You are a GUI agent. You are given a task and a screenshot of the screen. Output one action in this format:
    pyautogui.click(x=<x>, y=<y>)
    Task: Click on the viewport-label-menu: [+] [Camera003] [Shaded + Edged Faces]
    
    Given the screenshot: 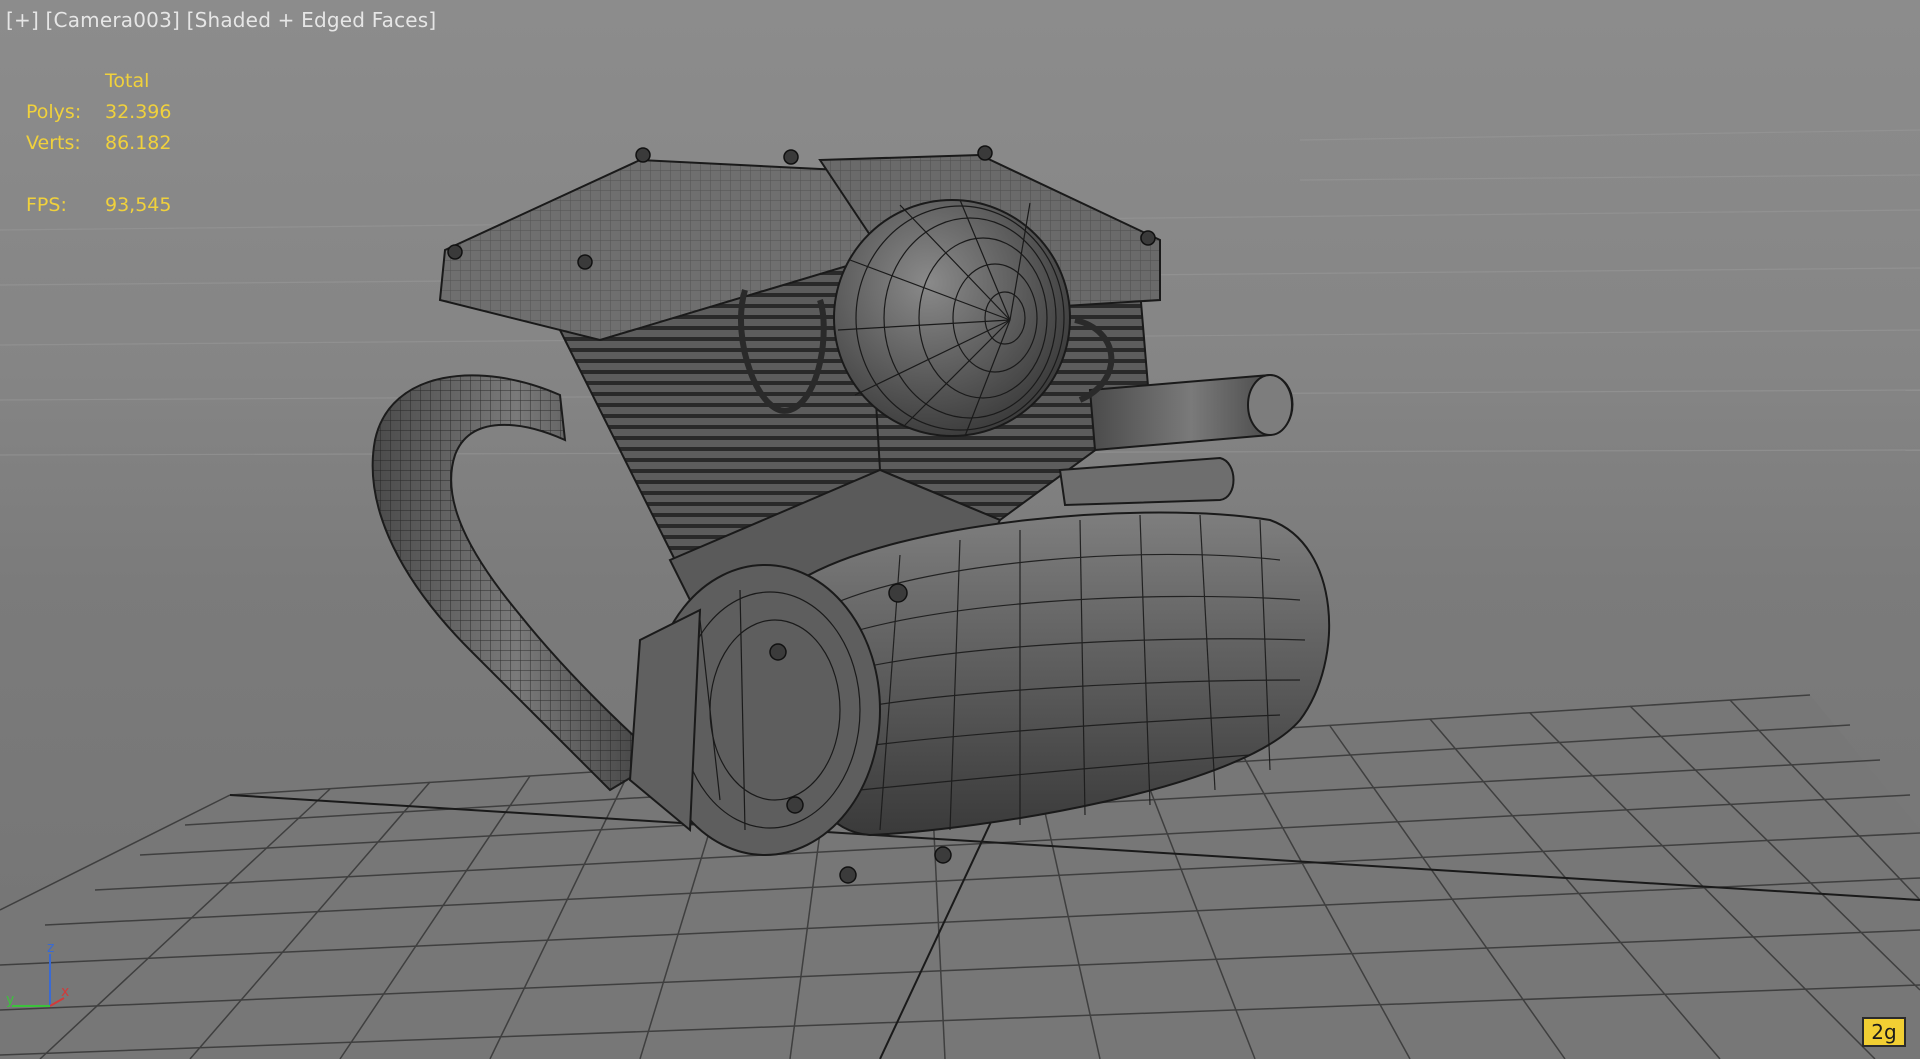 What is the action you would take?
    pyautogui.click(x=221, y=20)
    